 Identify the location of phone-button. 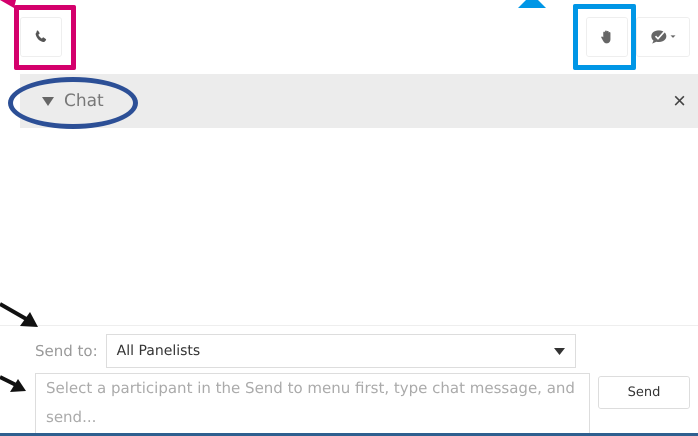
(41, 37).